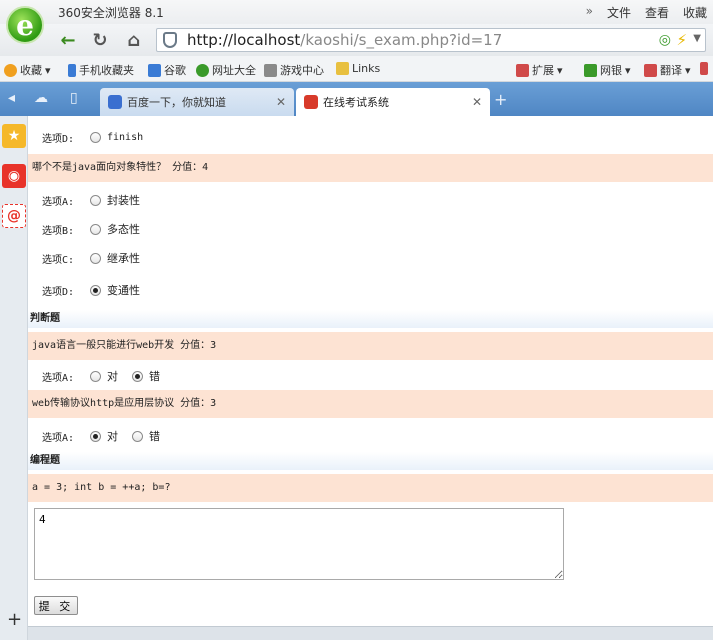  What do you see at coordinates (14, 619) in the screenshot?
I see `add-sidebar-plus-icon: +` at bounding box center [14, 619].